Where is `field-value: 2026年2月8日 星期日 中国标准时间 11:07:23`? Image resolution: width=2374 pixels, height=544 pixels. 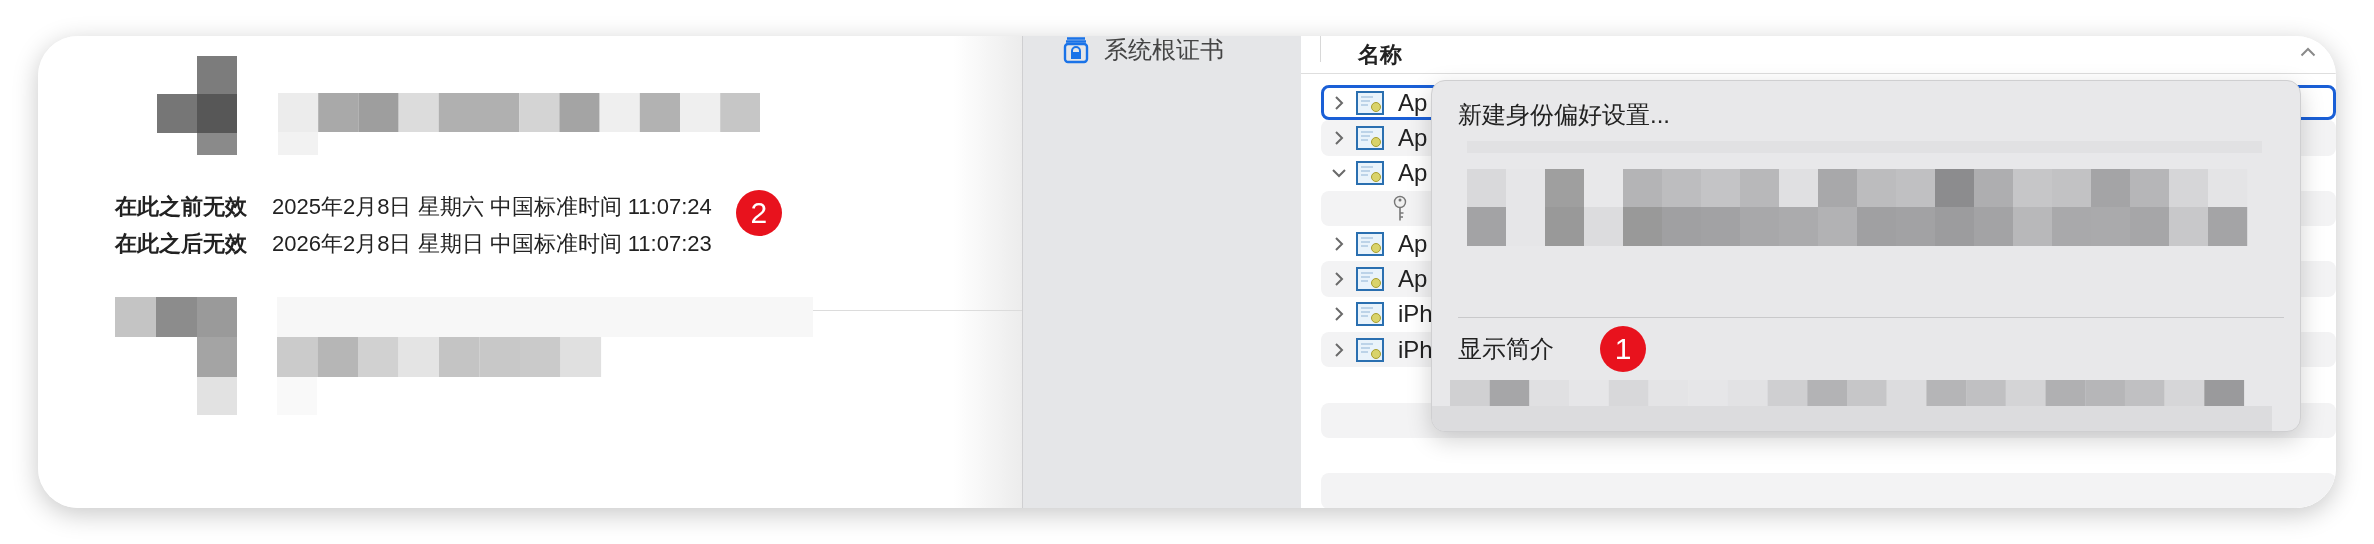 field-value: 2026年2月8日 星期日 中国标准时间 11:07:23 is located at coordinates (492, 243).